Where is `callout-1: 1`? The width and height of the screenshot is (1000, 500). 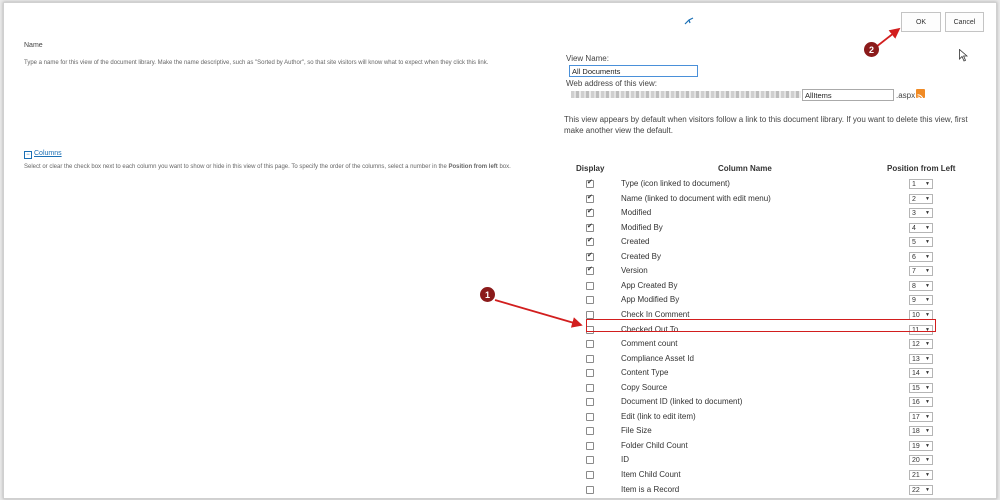 callout-1: 1 is located at coordinates (487, 294).